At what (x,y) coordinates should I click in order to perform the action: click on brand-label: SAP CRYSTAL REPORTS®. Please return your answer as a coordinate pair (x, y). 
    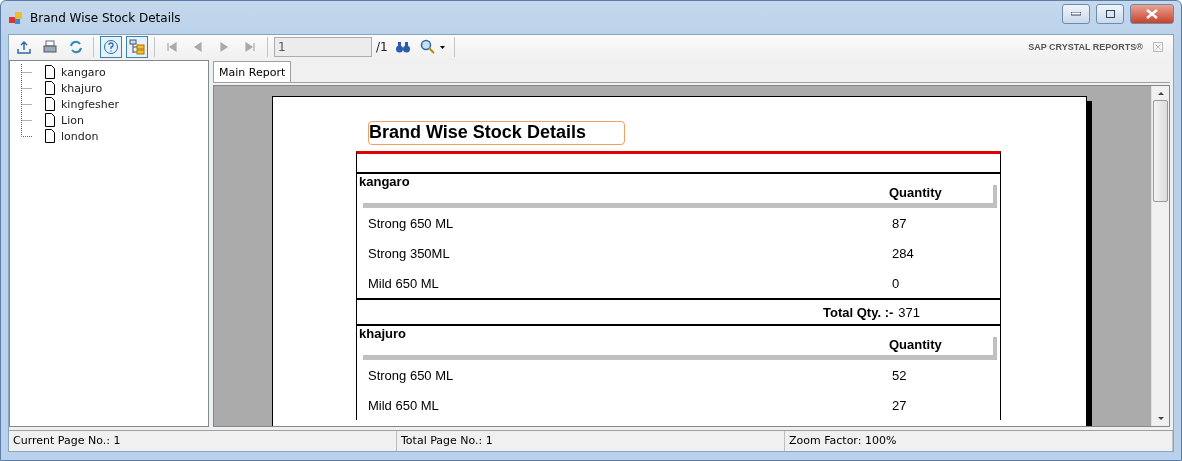
    Looking at the image, I should click on (1085, 47).